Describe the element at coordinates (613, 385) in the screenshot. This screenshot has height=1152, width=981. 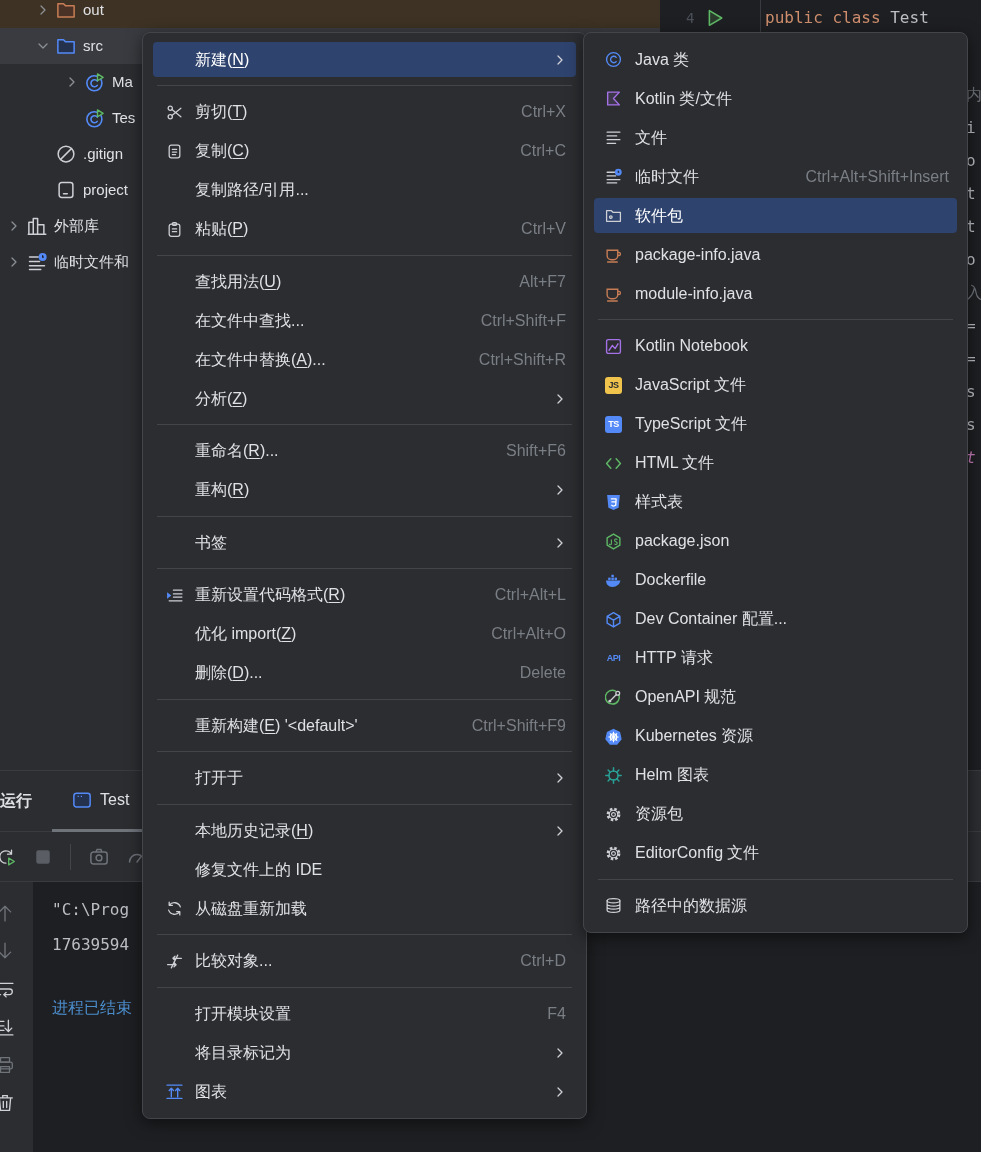
I see `javascript-icon: JS` at that location.